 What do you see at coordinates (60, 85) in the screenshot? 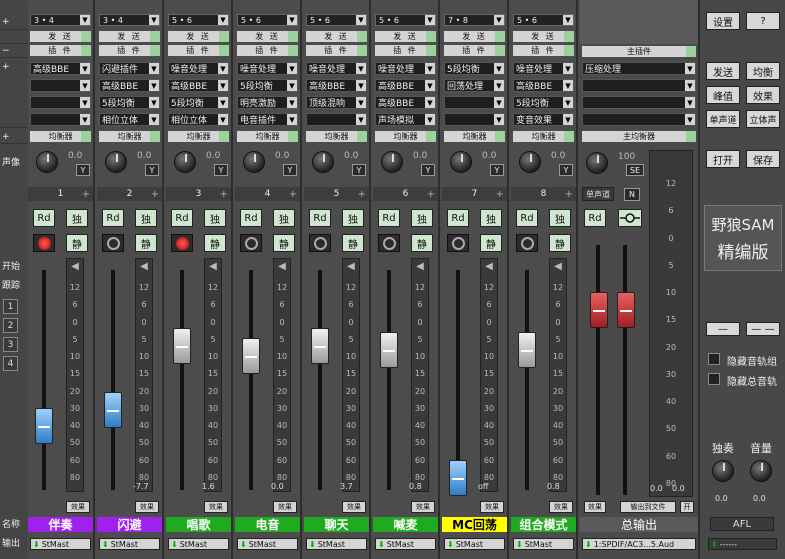
I see `fx-slot-2: ▼` at bounding box center [60, 85].